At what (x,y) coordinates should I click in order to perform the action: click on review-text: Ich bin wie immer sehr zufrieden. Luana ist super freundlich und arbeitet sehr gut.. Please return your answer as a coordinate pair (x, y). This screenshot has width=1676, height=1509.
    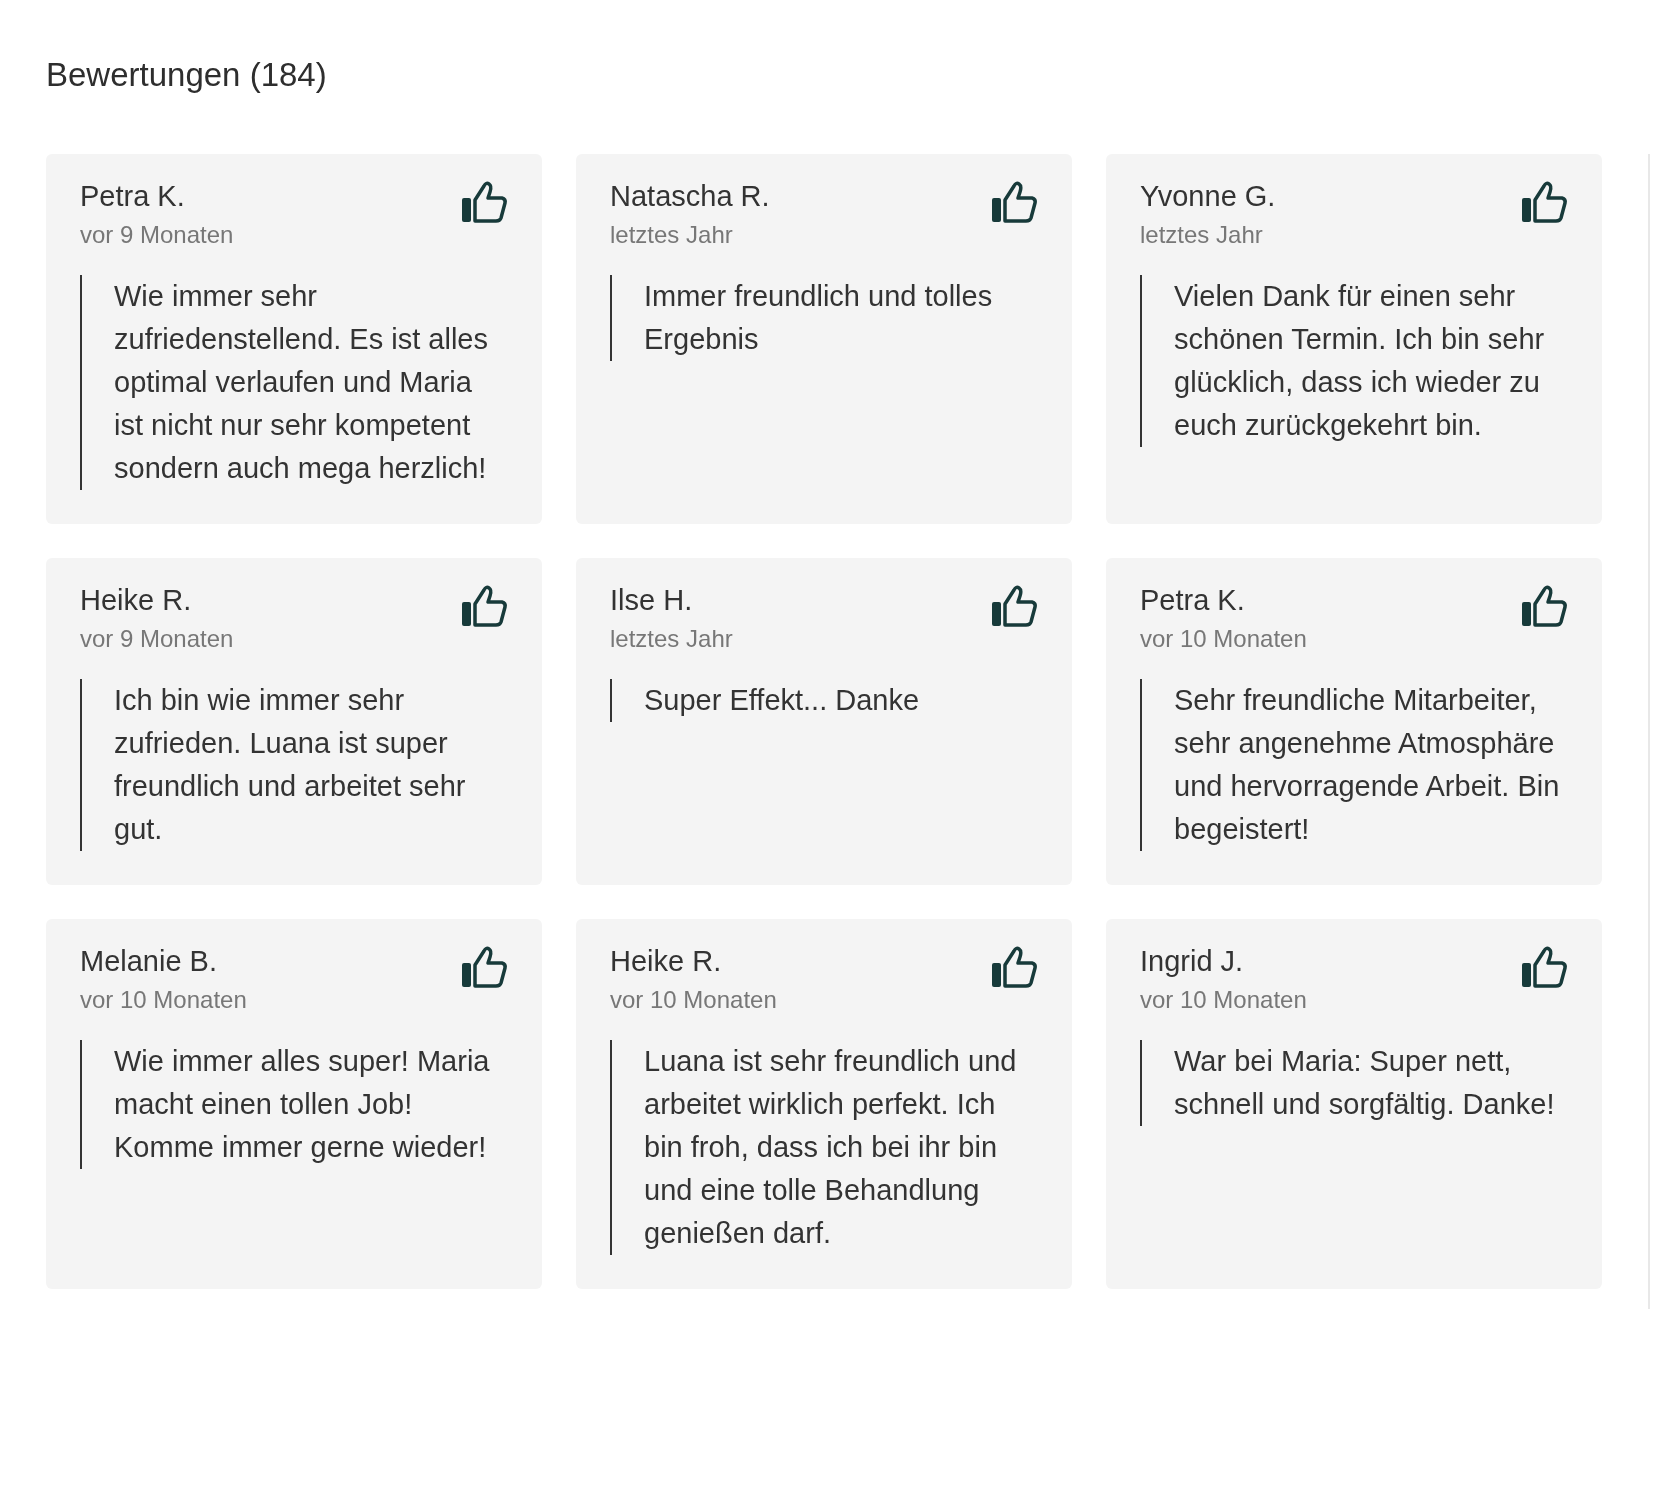
    Looking at the image, I should click on (294, 765).